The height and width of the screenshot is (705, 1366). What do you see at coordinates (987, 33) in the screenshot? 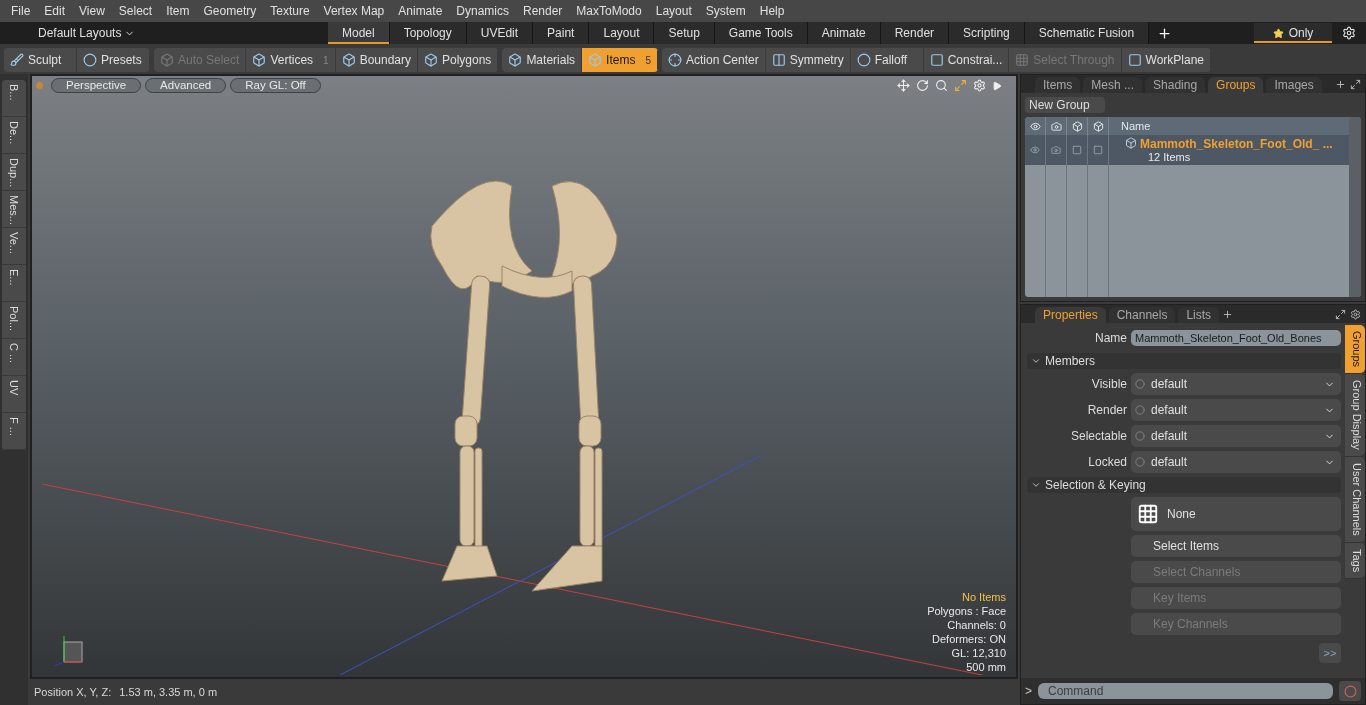
I see `layout-tab: Scripting` at bounding box center [987, 33].